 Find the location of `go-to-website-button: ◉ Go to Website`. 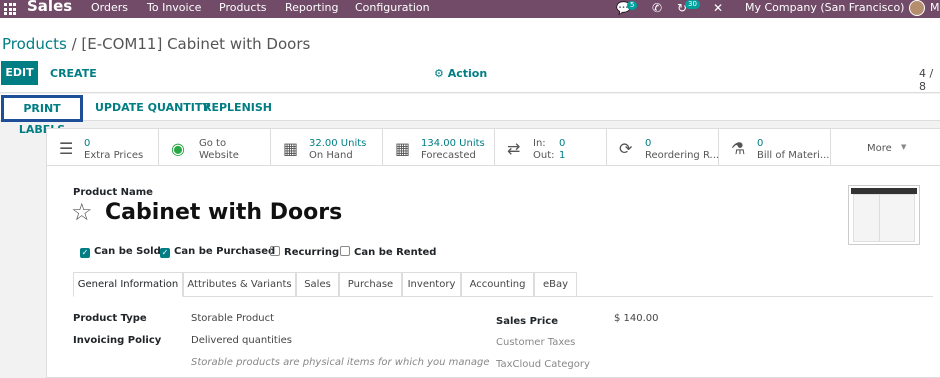

go-to-website-button: ◉ Go to Website is located at coordinates (215, 147).